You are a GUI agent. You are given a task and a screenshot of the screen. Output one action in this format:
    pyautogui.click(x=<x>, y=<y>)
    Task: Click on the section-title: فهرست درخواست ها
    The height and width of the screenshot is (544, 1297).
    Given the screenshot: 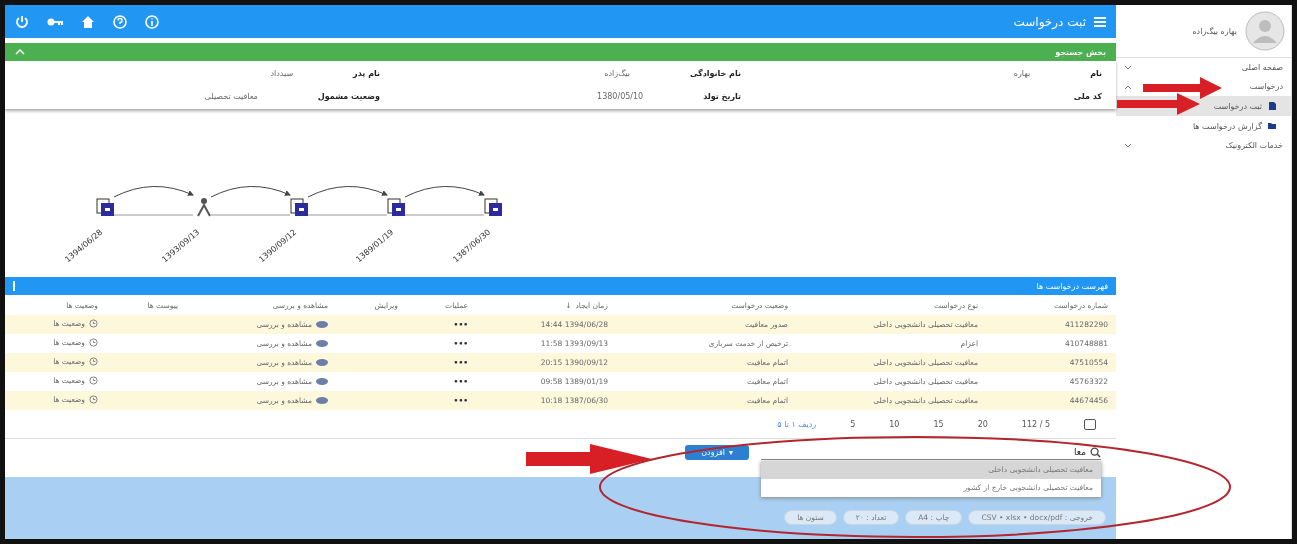 What is the action you would take?
    pyautogui.click(x=1072, y=286)
    